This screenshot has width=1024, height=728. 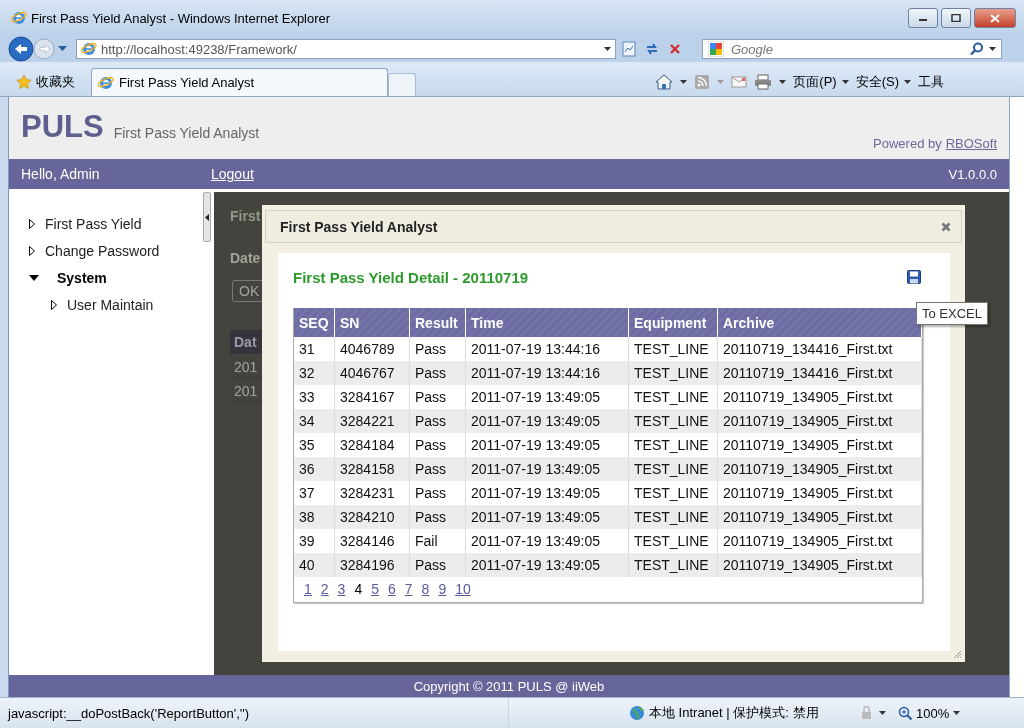 What do you see at coordinates (359, 226) in the screenshot?
I see `dialog-title: First Pass Yield Analyst` at bounding box center [359, 226].